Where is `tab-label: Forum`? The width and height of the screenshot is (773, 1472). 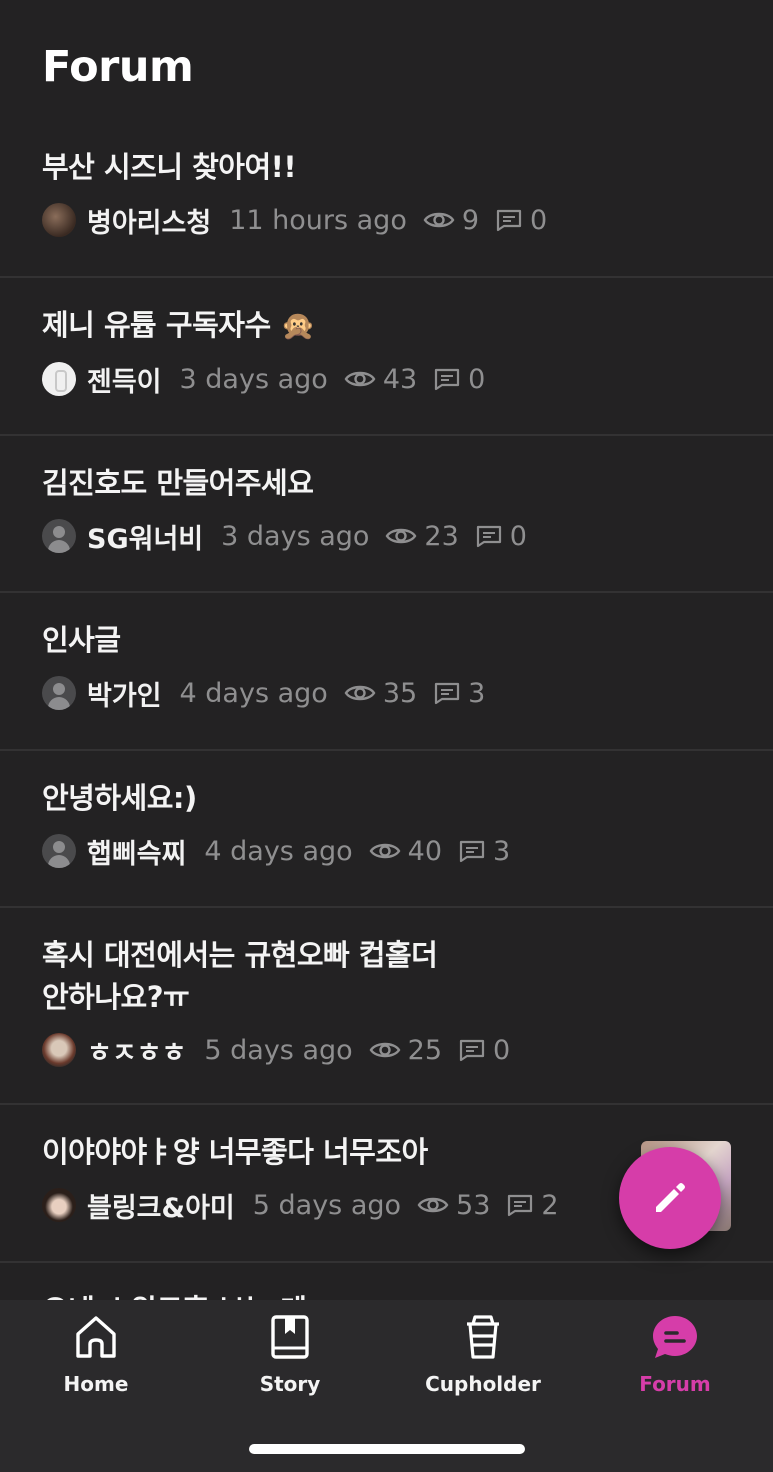
tab-label: Forum is located at coordinates (675, 1384).